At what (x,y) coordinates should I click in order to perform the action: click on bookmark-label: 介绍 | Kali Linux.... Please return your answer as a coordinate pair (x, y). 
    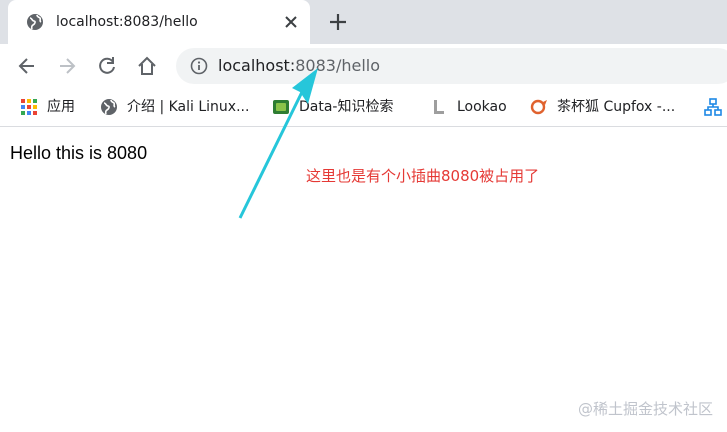
    Looking at the image, I should click on (188, 107).